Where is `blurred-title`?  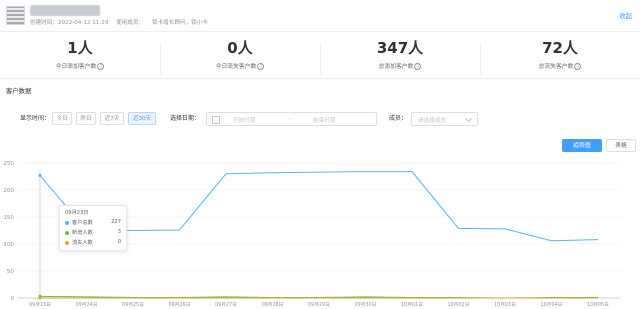
blurred-title is located at coordinates (65, 10).